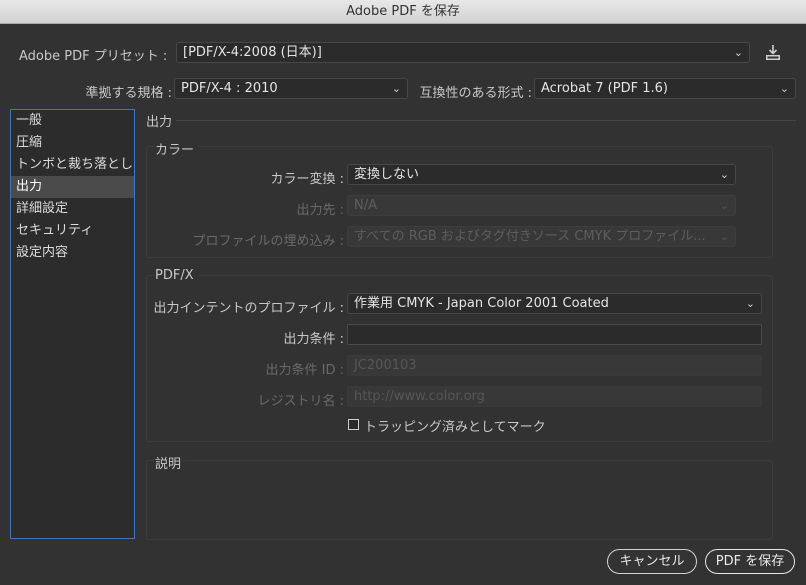  Describe the element at coordinates (475, 93) in the screenshot. I see `compat-label: 互換性のある形式 :` at that location.